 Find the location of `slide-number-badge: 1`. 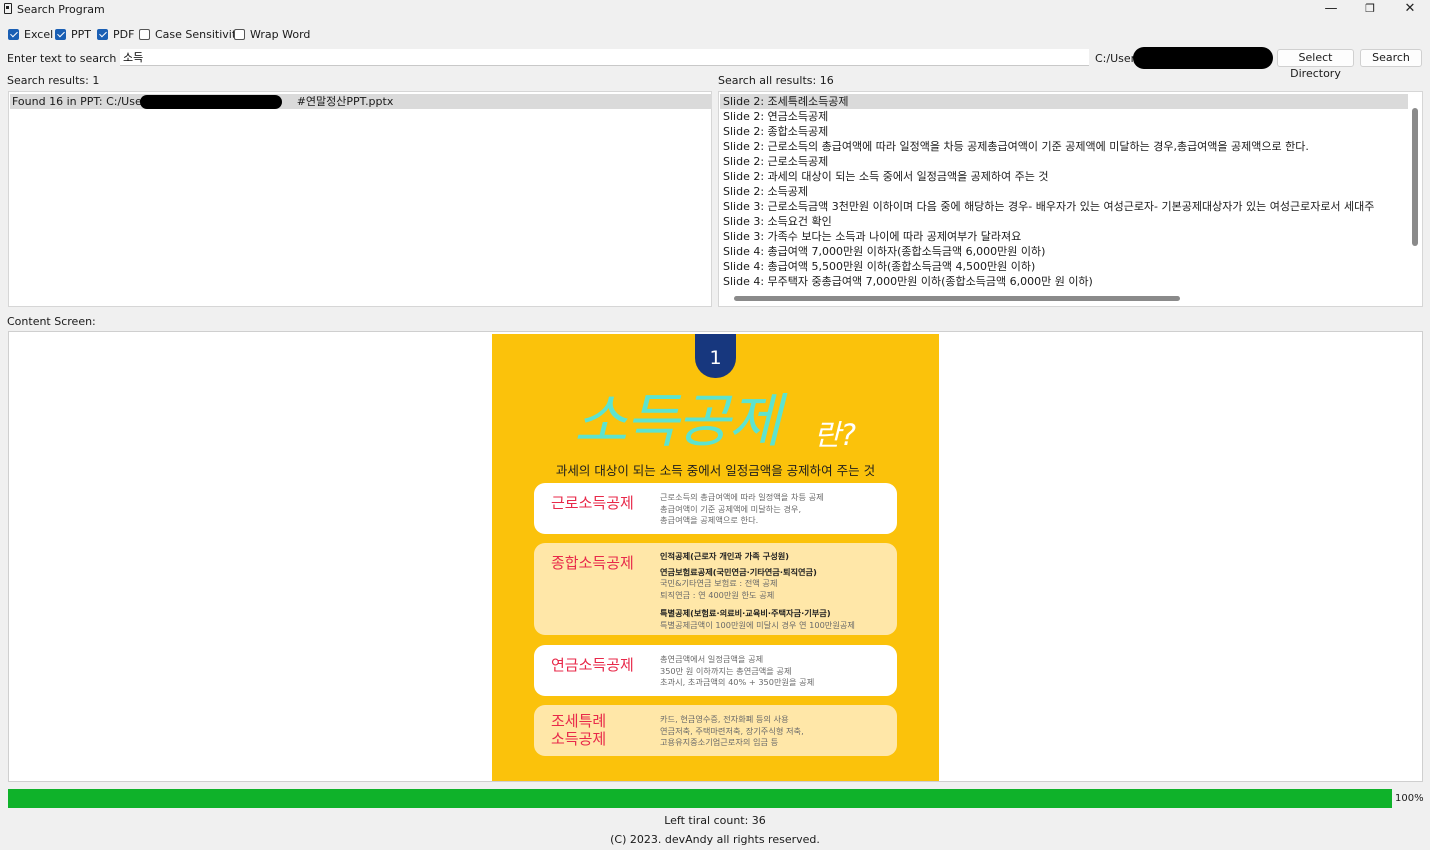

slide-number-badge: 1 is located at coordinates (715, 356).